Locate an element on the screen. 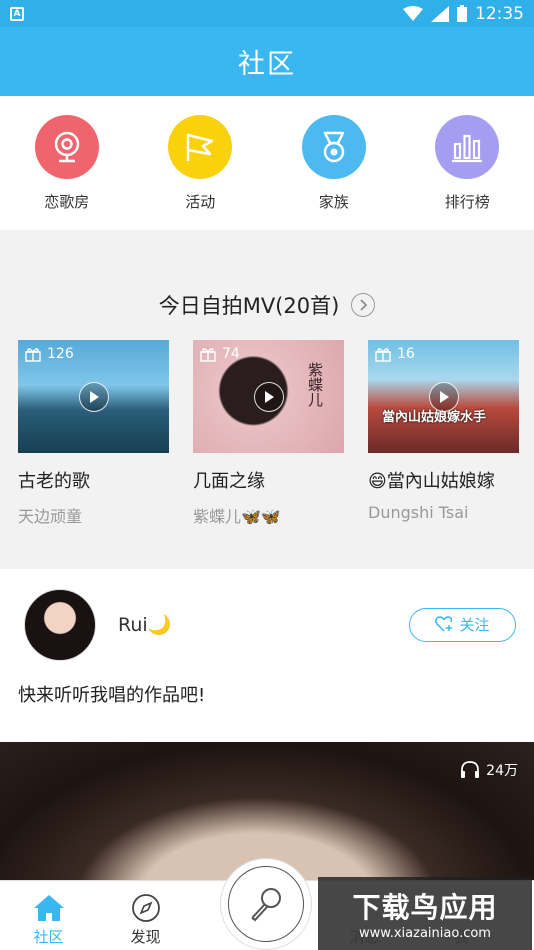 This screenshot has height=950, width=534. notification-icon: A is located at coordinates (17, 13).